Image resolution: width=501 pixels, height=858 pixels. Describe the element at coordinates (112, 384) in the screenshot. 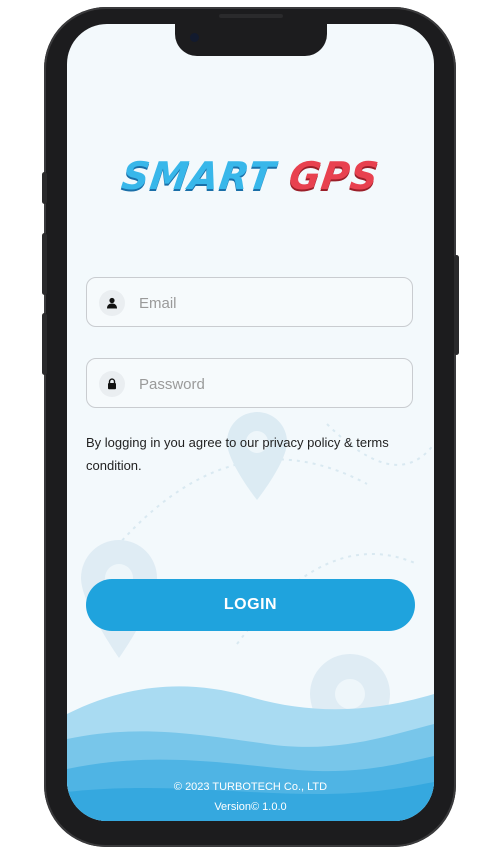

I see `lock-icon` at that location.